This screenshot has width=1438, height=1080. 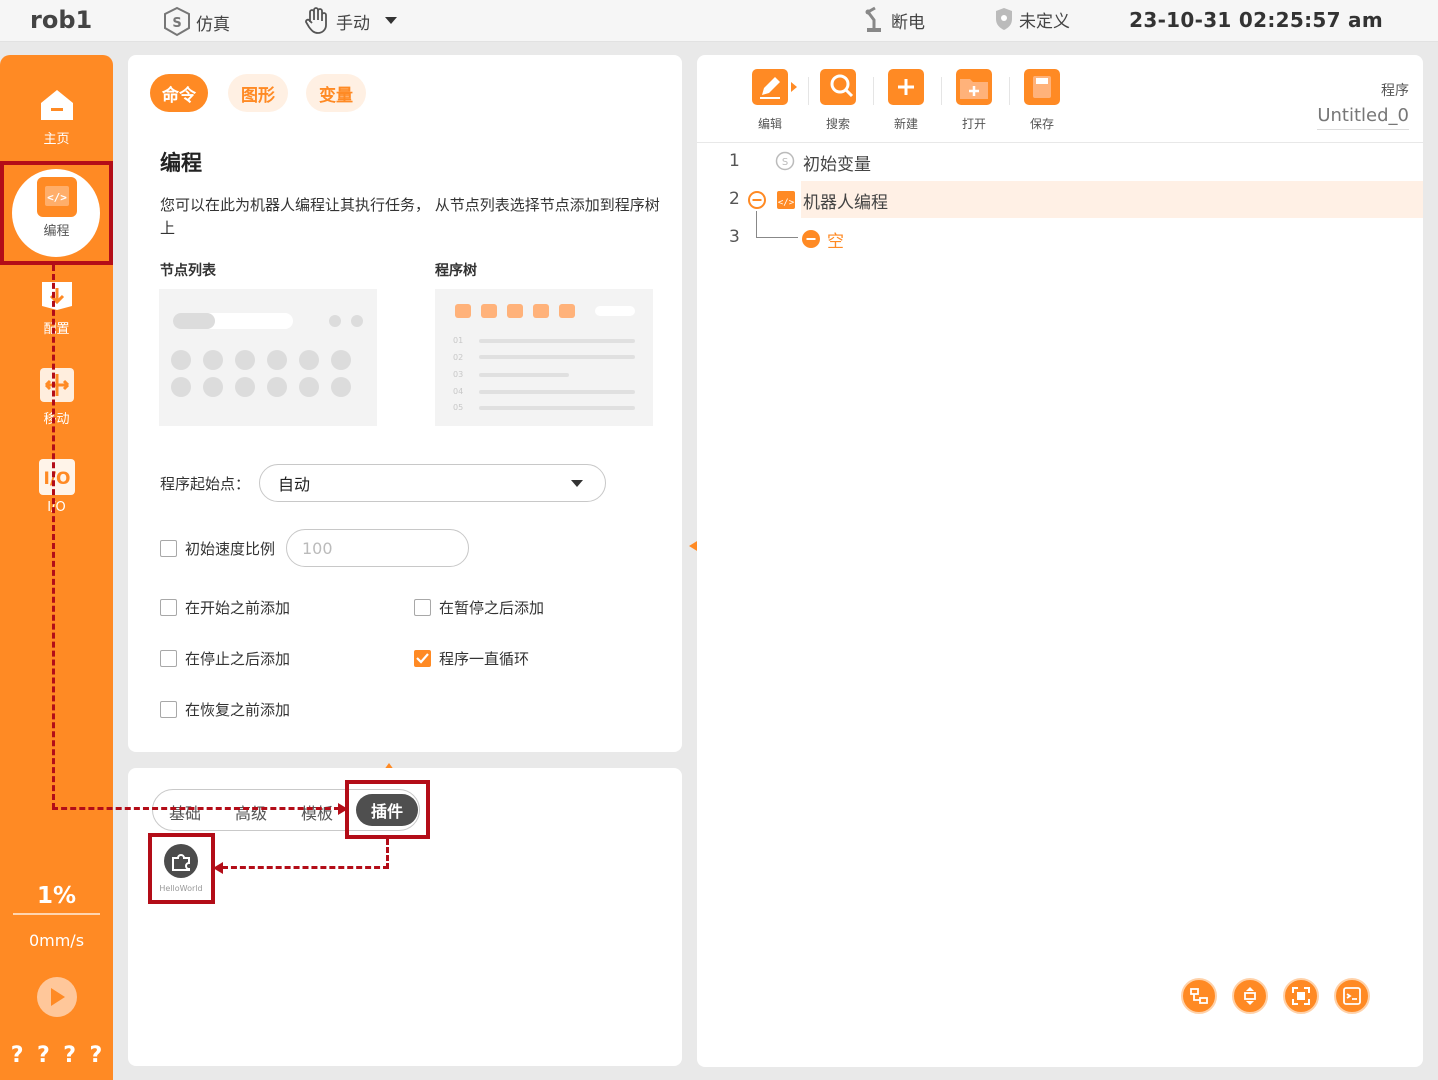 What do you see at coordinates (217, 548) in the screenshot?
I see `init-speed-checkbox: 初始速度比例` at bounding box center [217, 548].